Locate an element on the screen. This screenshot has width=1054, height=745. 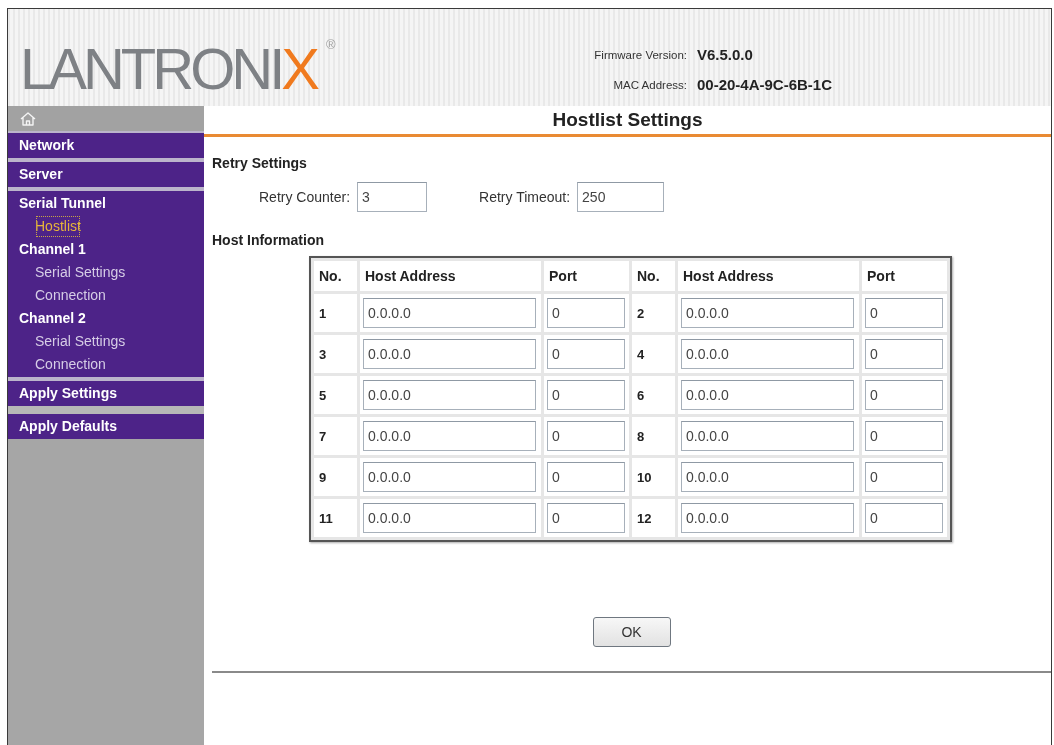
section-heading: Host Information is located at coordinates (268, 240).